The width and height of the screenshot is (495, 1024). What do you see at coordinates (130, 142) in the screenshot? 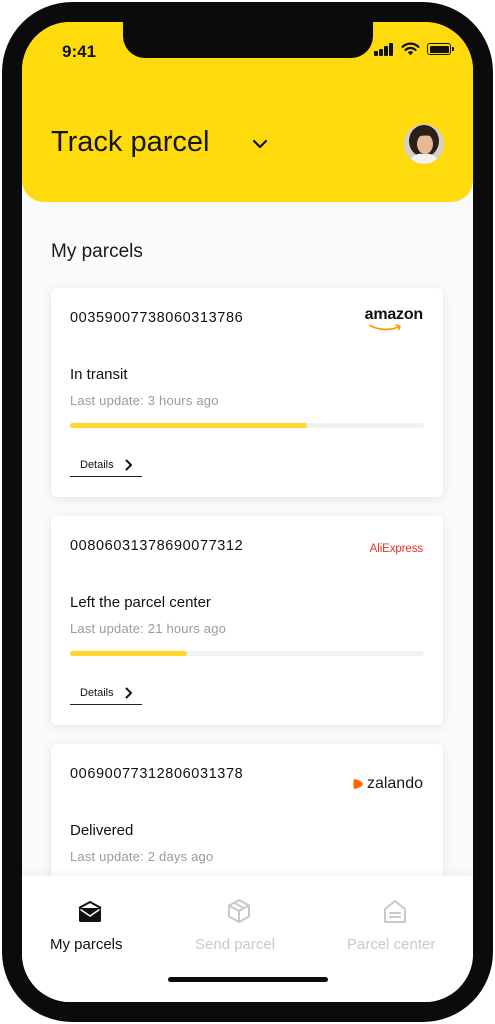
I see `page-title: Track parcel` at bounding box center [130, 142].